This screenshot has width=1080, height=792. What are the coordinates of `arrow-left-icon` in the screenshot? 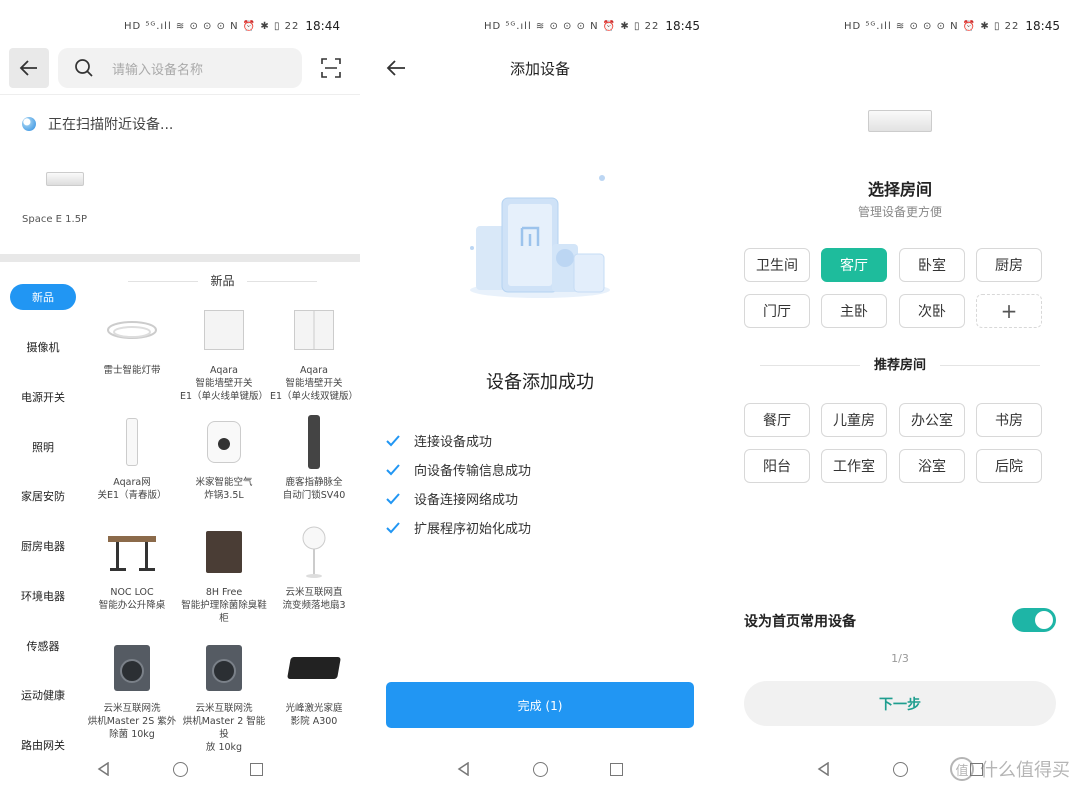 It's located at (28, 68).